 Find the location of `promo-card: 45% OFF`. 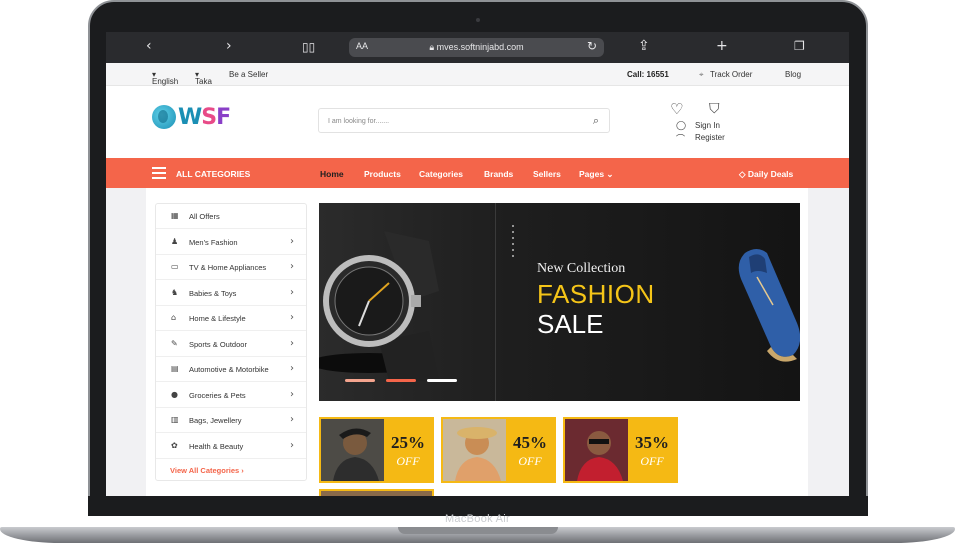

promo-card: 45% OFF is located at coordinates (498, 450).